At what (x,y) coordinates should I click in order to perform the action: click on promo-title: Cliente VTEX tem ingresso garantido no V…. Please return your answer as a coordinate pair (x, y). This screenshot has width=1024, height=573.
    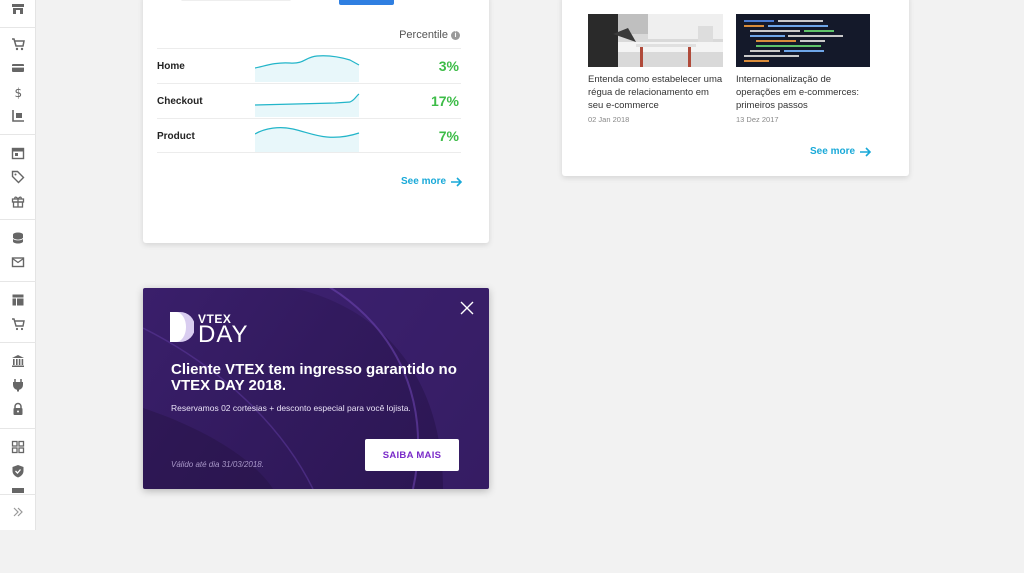
    Looking at the image, I should click on (314, 377).